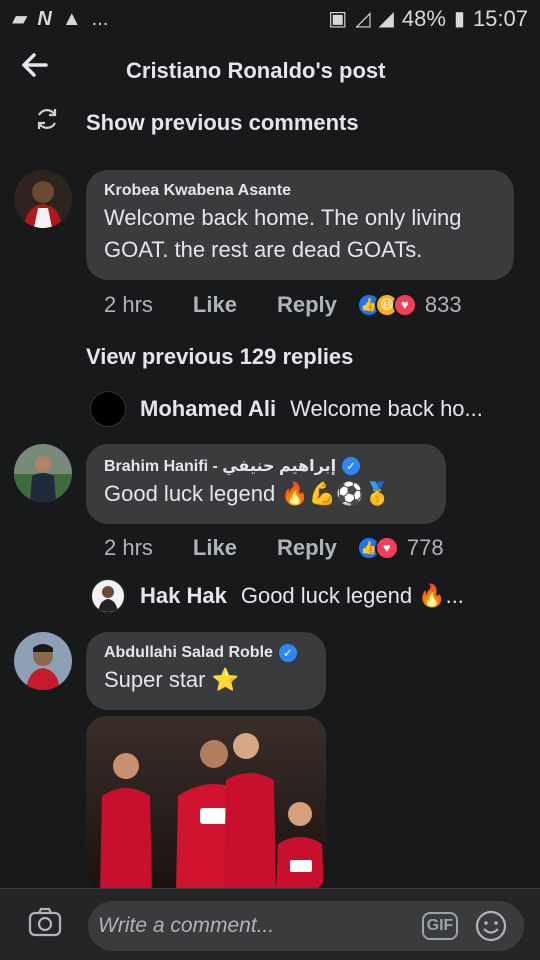 The image size is (540, 960). What do you see at coordinates (440, 926) in the screenshot?
I see `gif-button: GIF` at bounding box center [440, 926].